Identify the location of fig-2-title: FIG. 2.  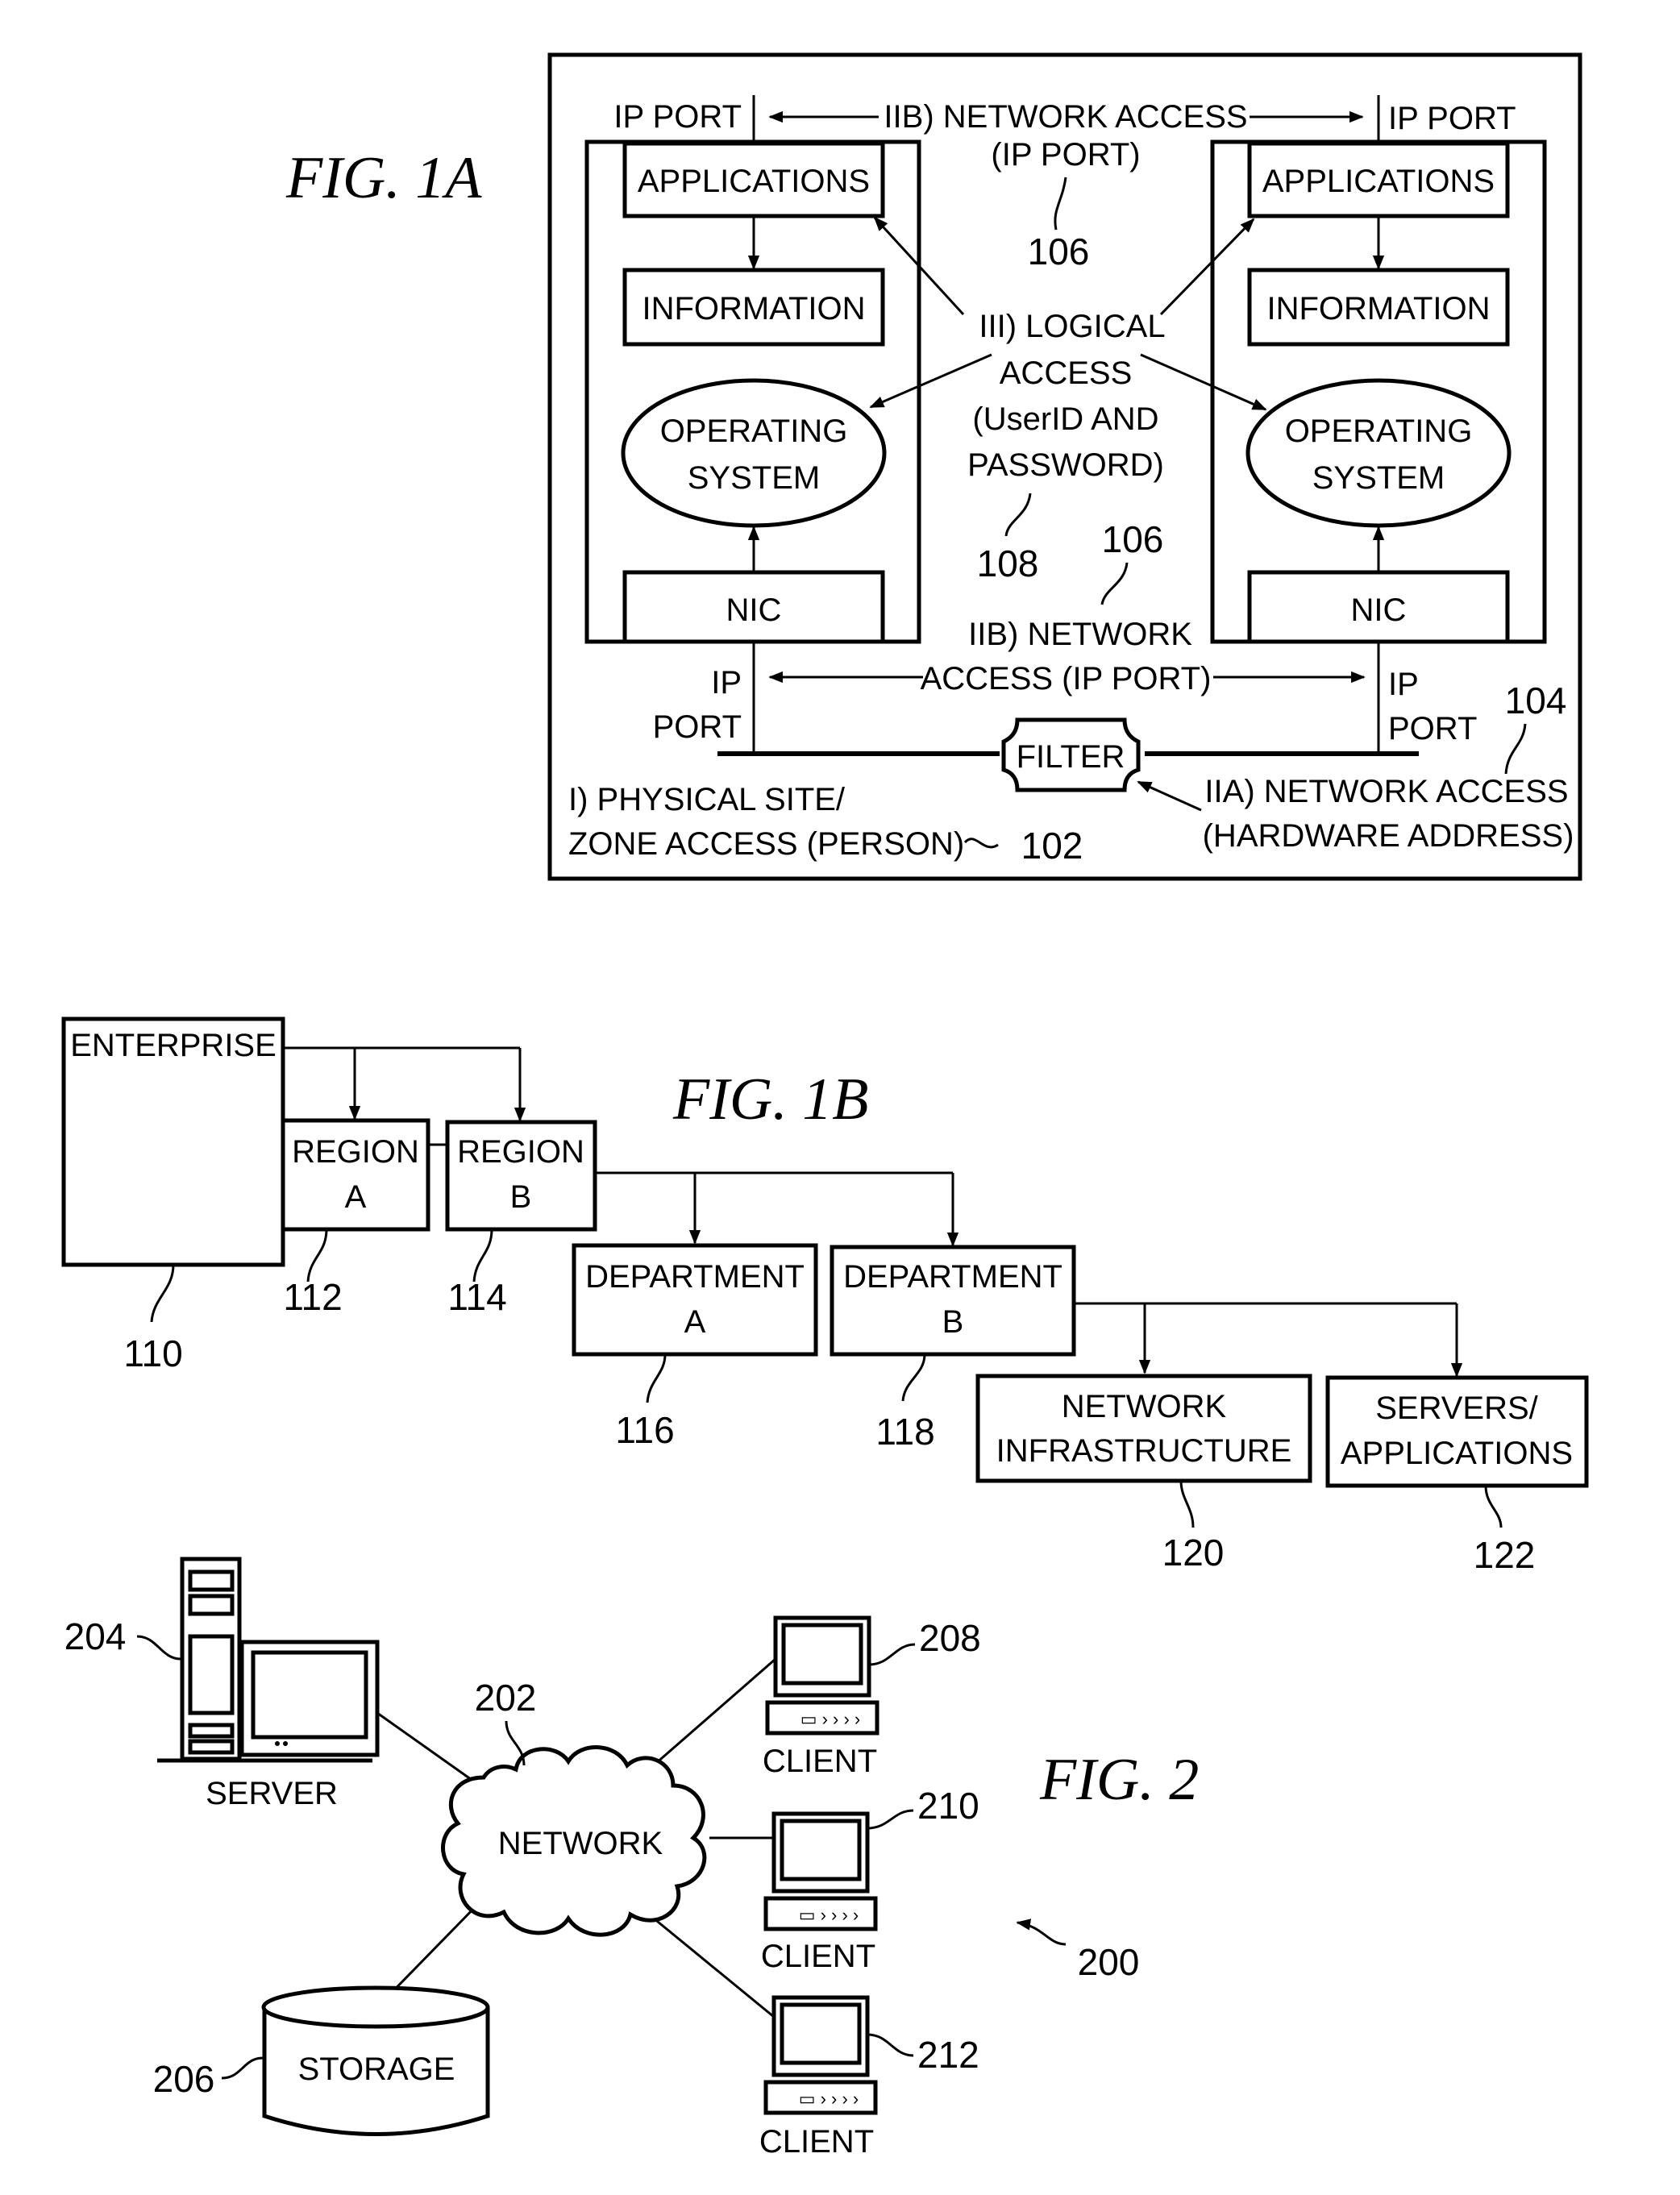
(1119, 1780).